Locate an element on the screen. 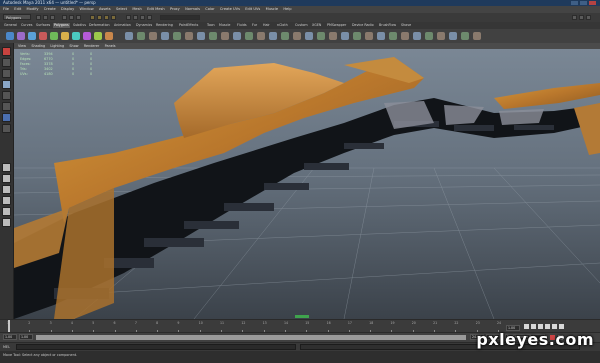 The image size is (600, 363). shelf-tab: Toon is located at coordinates (211, 25).